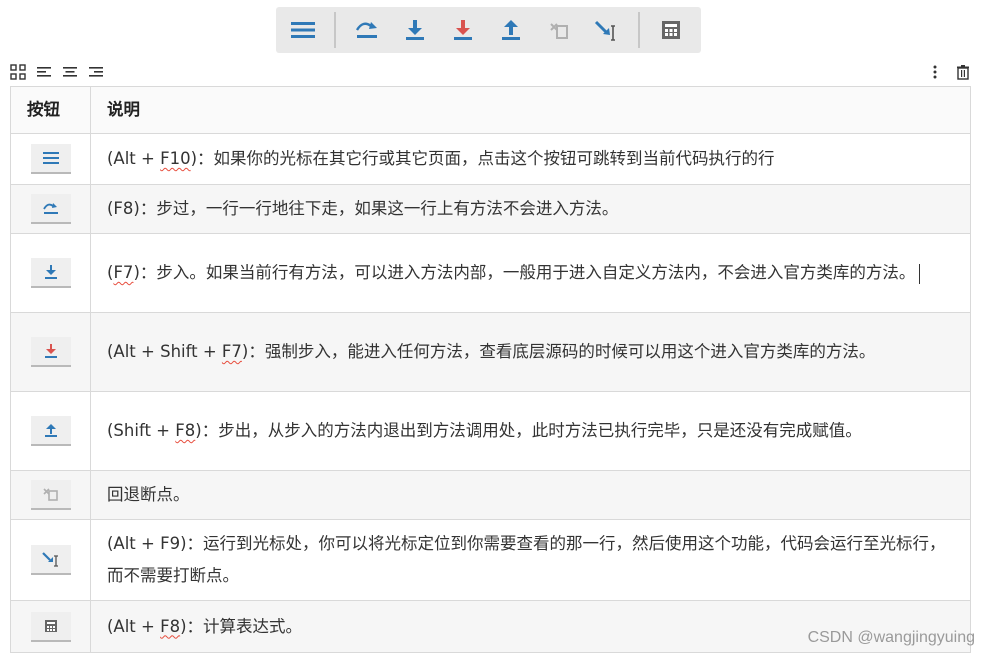 The height and width of the screenshot is (657, 991). I want to click on desc-prefix: (Alt + Shift +, so click(164, 351).